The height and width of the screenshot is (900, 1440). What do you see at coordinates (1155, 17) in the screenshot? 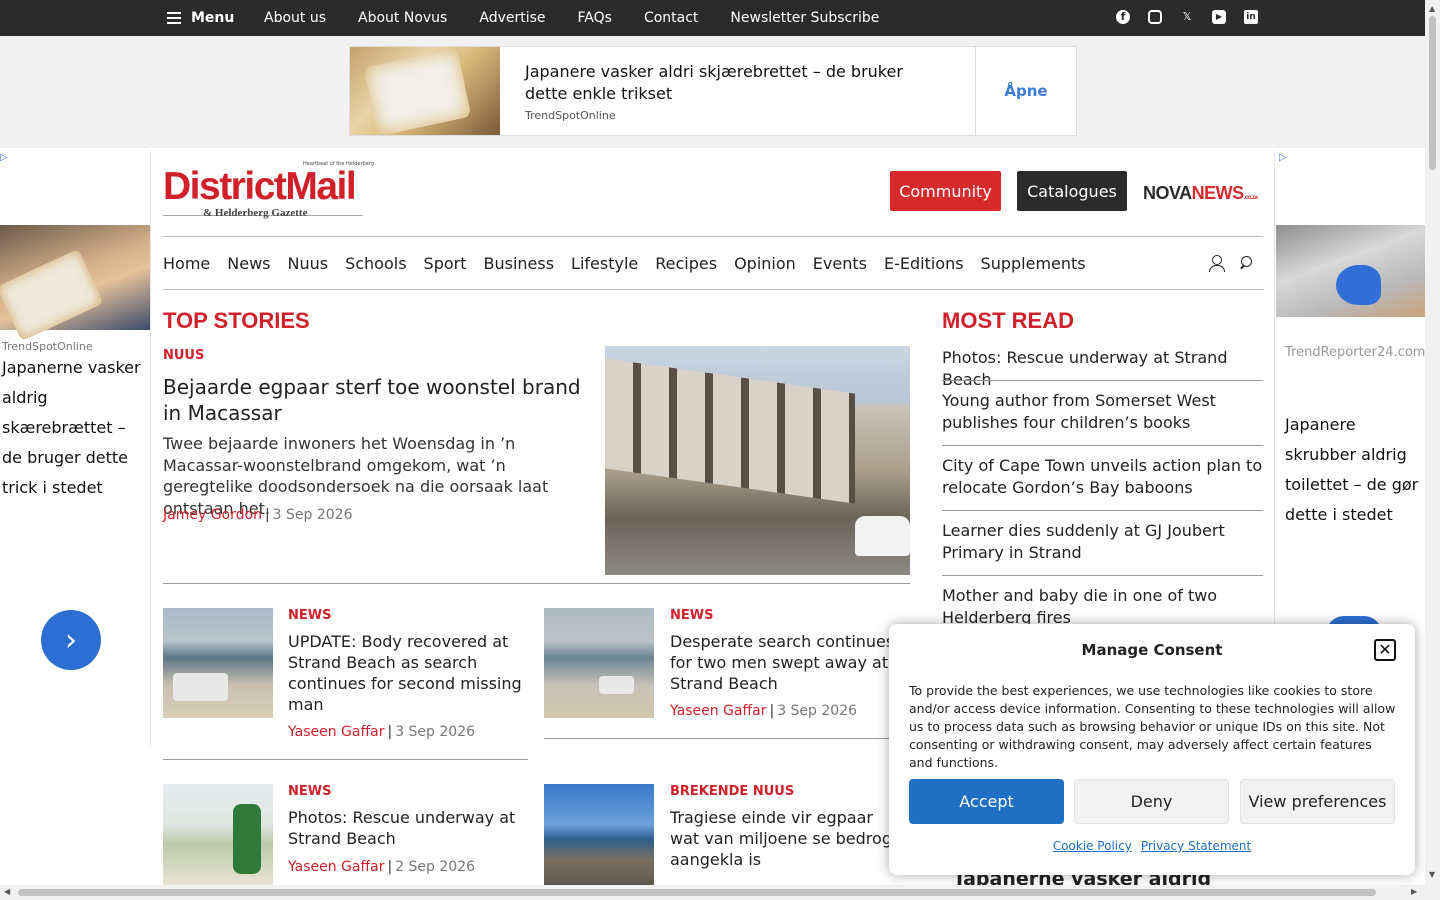
I see `instagram-icon` at bounding box center [1155, 17].